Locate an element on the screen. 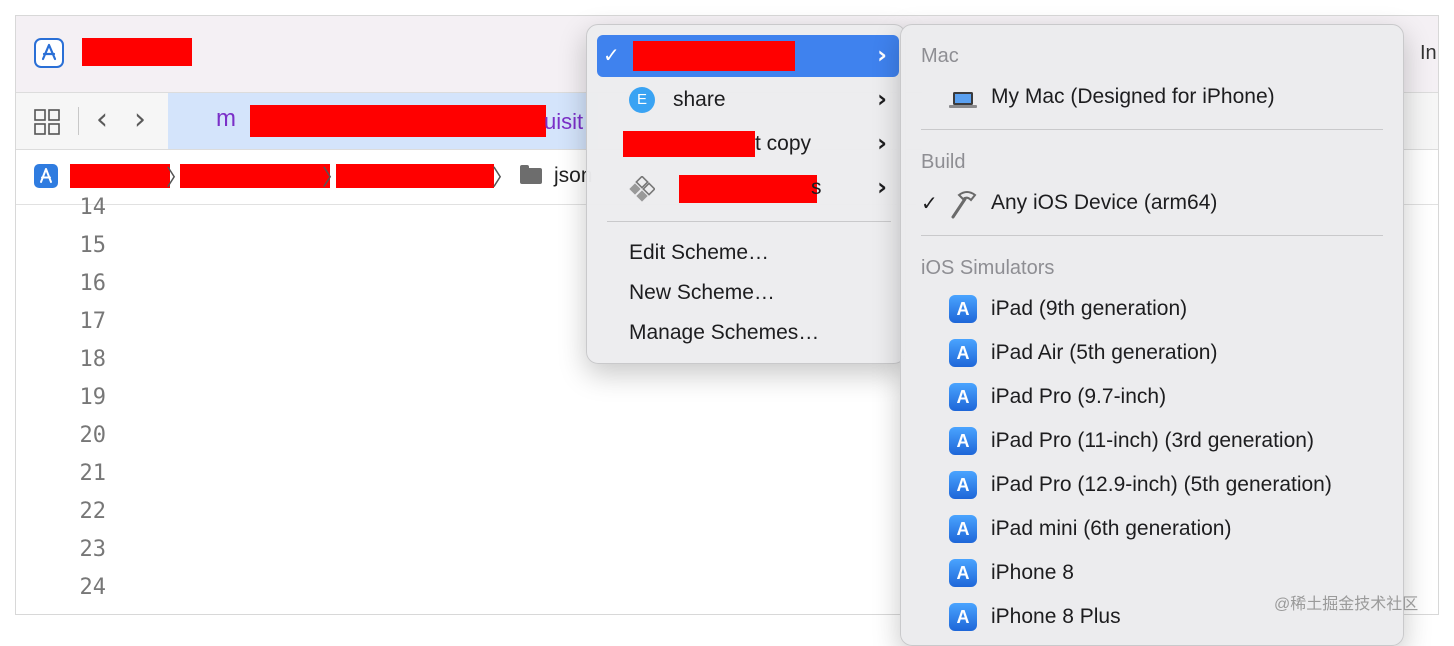 This screenshot has width=1454, height=646. line-number: 18 is located at coordinates (93, 359).